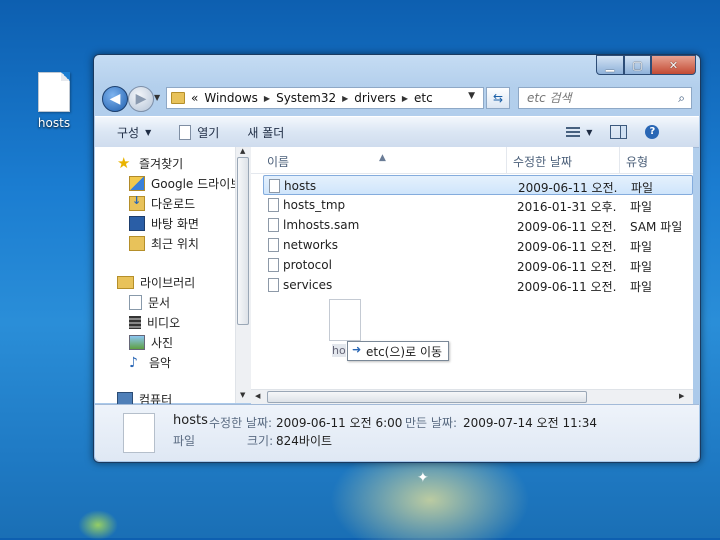 This screenshot has width=720, height=540. I want to click on move-arrow-icon: ➜, so click(357, 349).